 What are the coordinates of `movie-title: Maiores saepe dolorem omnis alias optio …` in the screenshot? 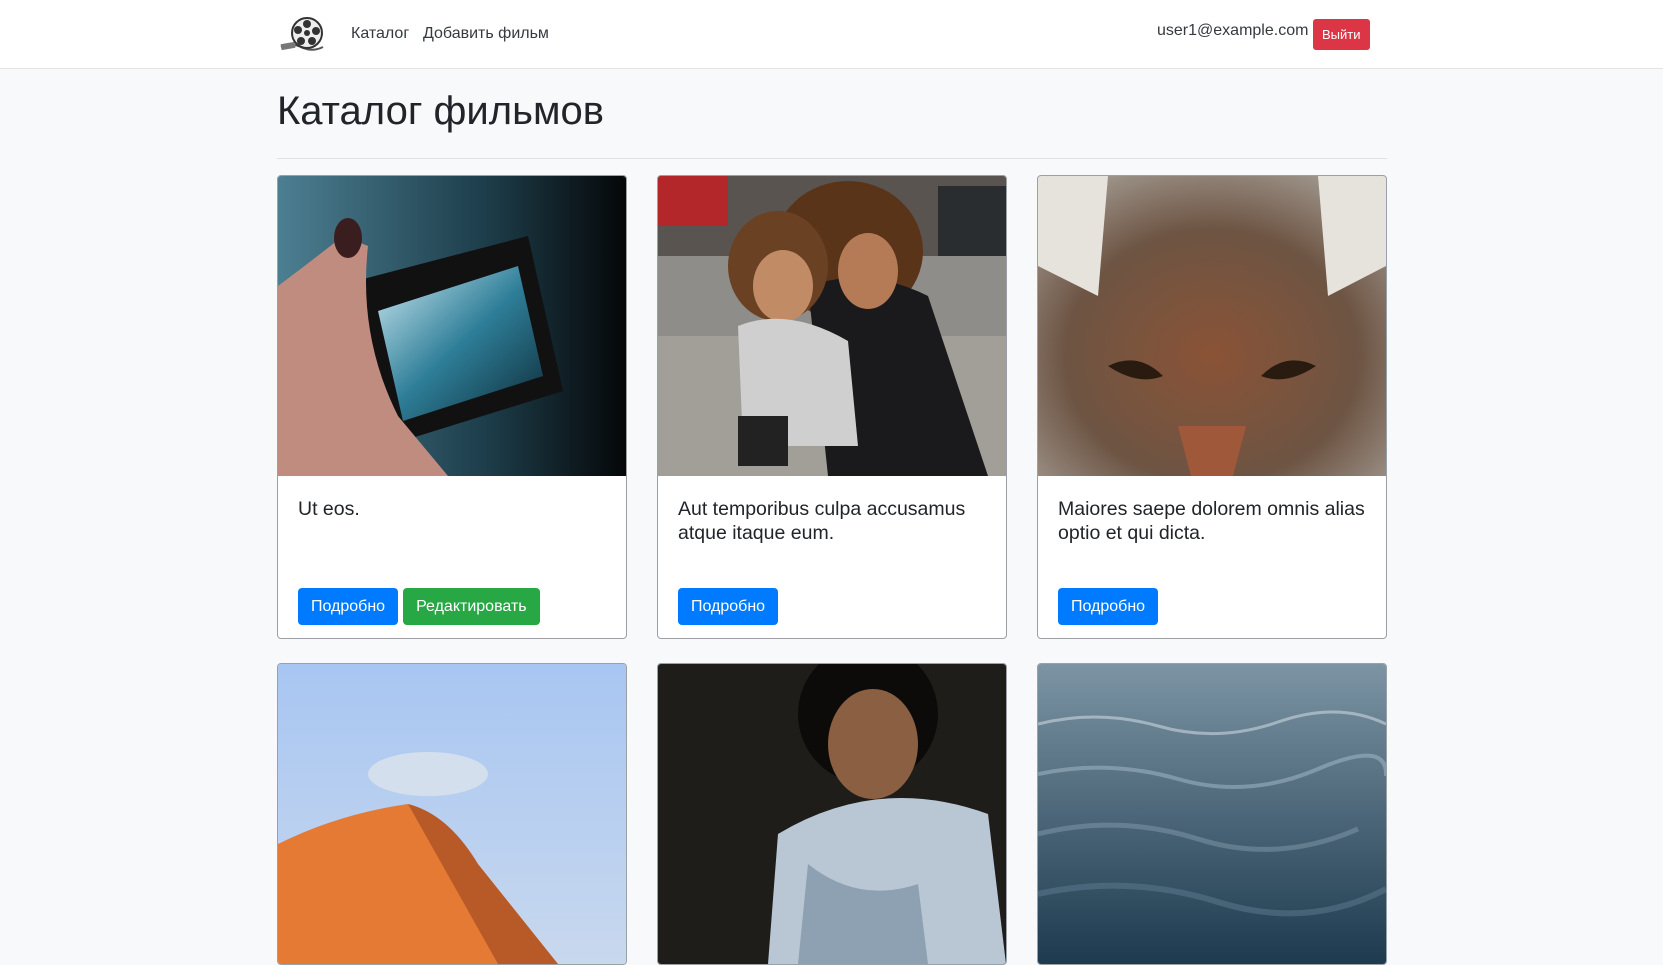 It's located at (1211, 521).